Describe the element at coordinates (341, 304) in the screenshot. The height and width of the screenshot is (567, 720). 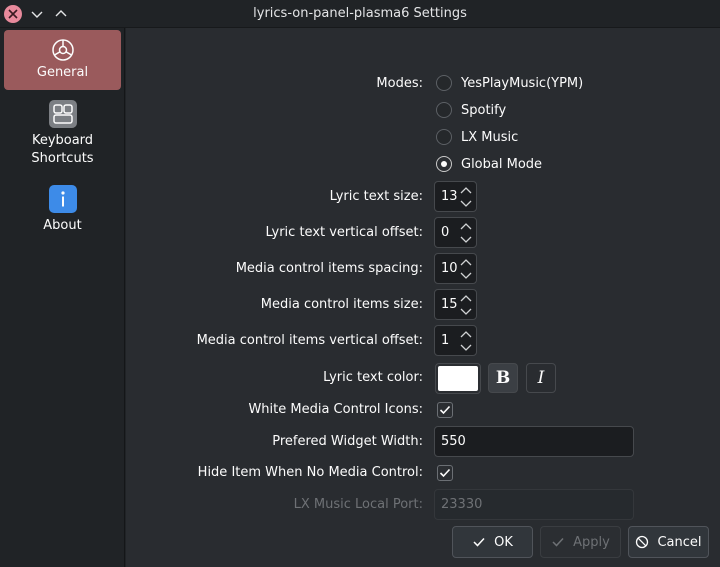
I see `media-control-items-size-label: Media control items size:` at that location.